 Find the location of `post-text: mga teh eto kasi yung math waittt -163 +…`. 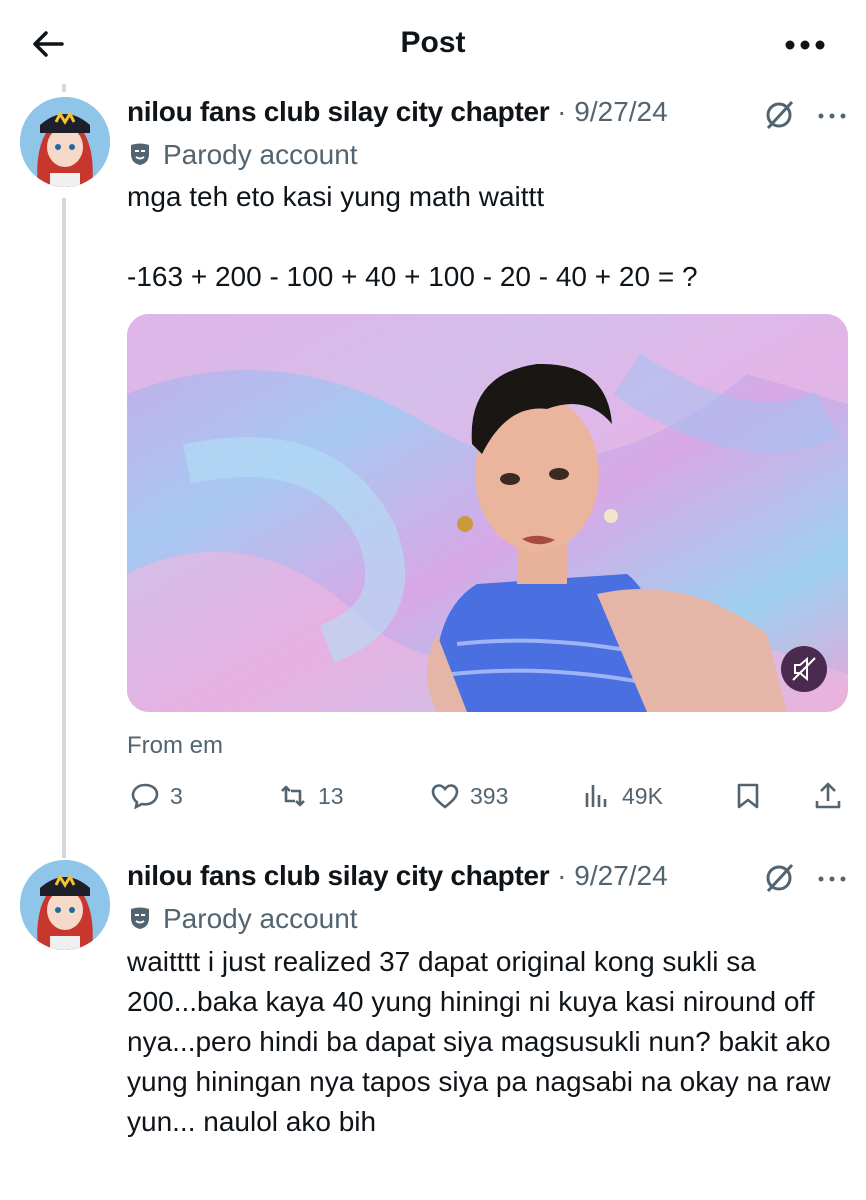

post-text: mga teh eto kasi yung math waittt -163 +… is located at coordinates (412, 236).